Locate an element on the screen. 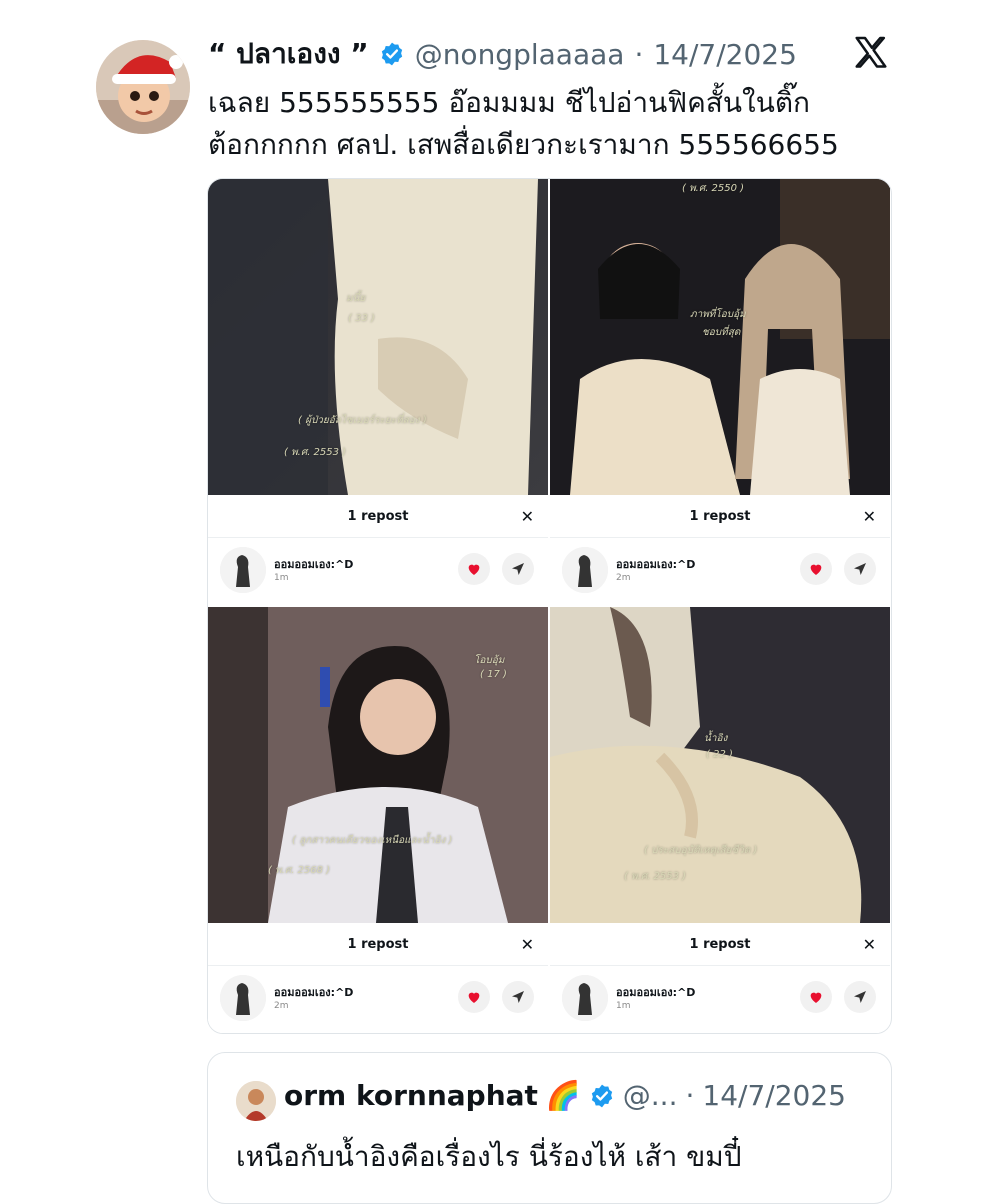  author-avatar is located at coordinates (143, 87).